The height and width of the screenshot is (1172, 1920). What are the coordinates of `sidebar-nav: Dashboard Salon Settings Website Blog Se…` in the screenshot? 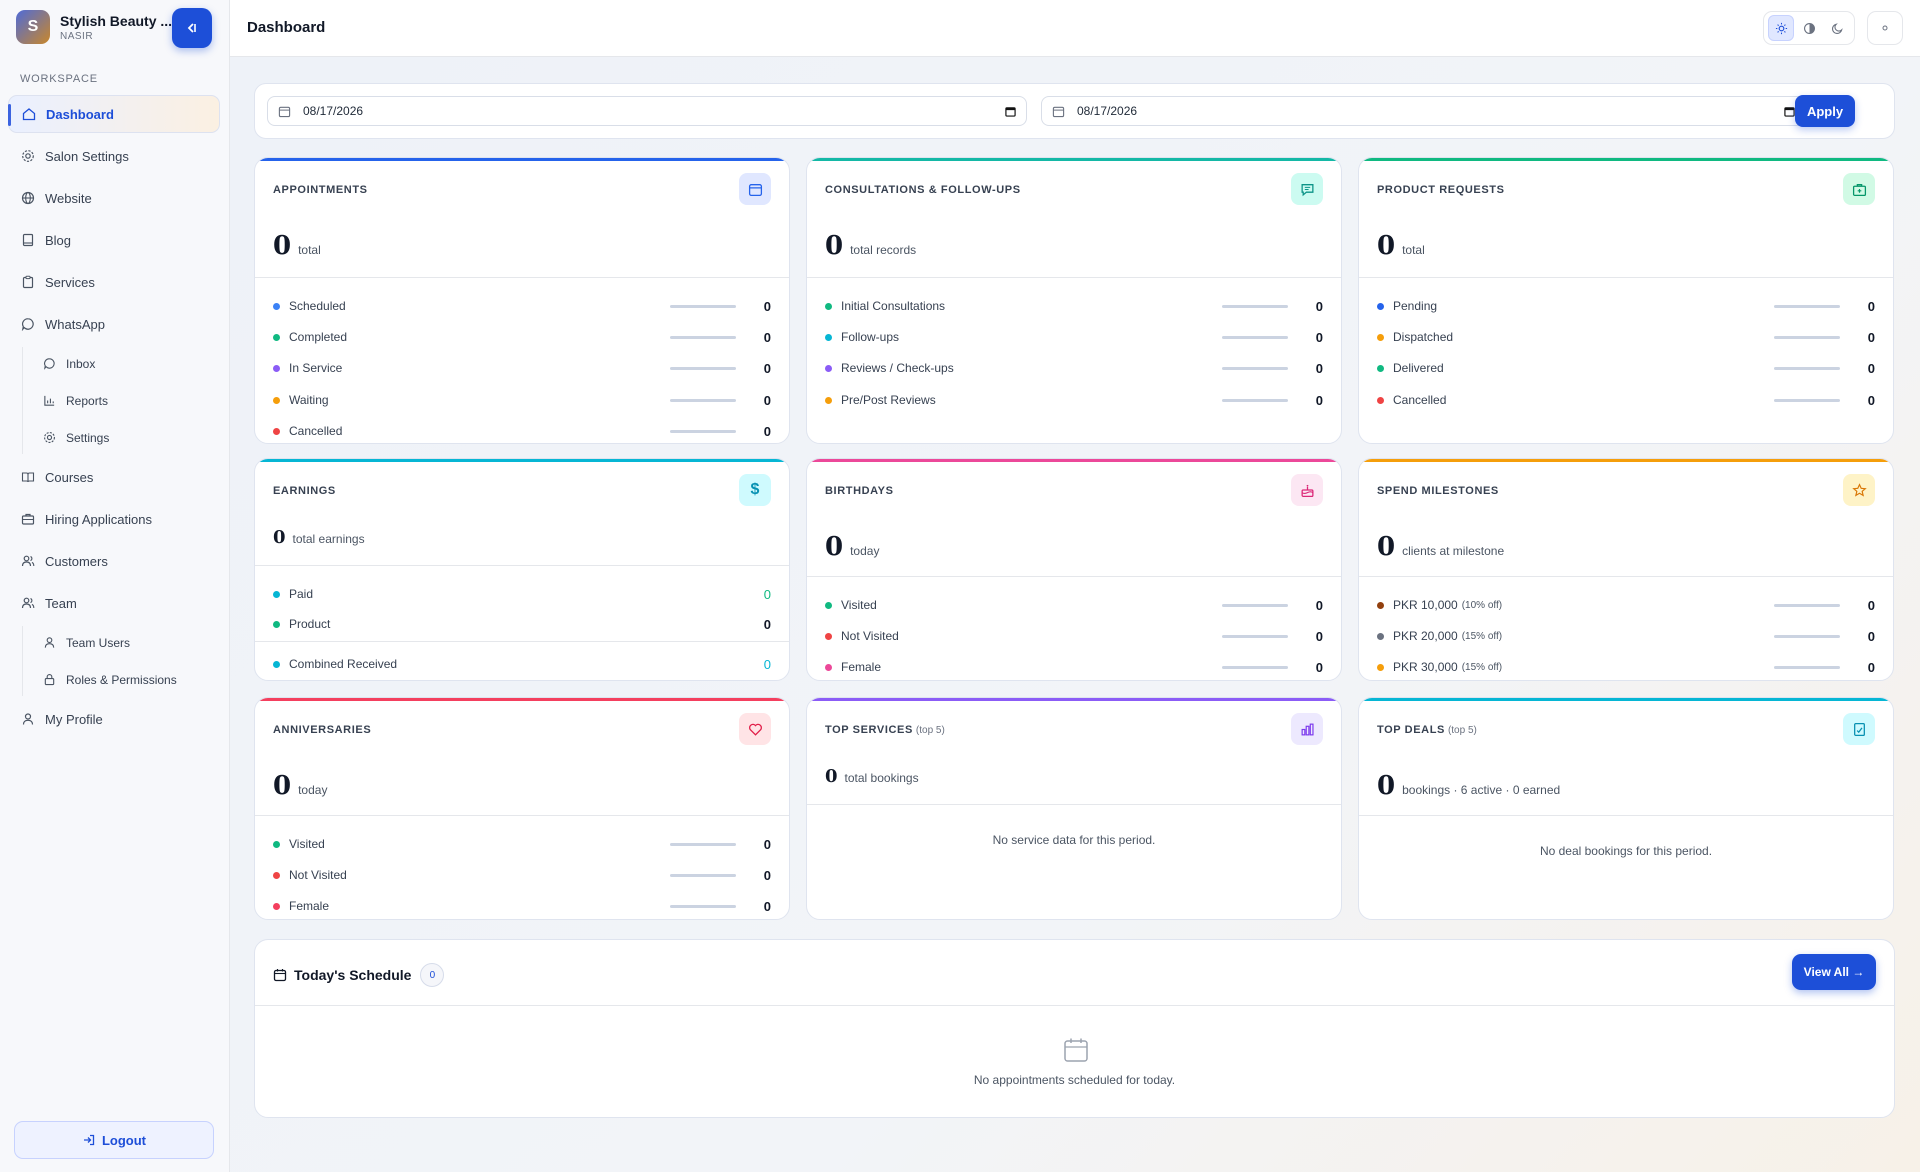 It's located at (114, 418).